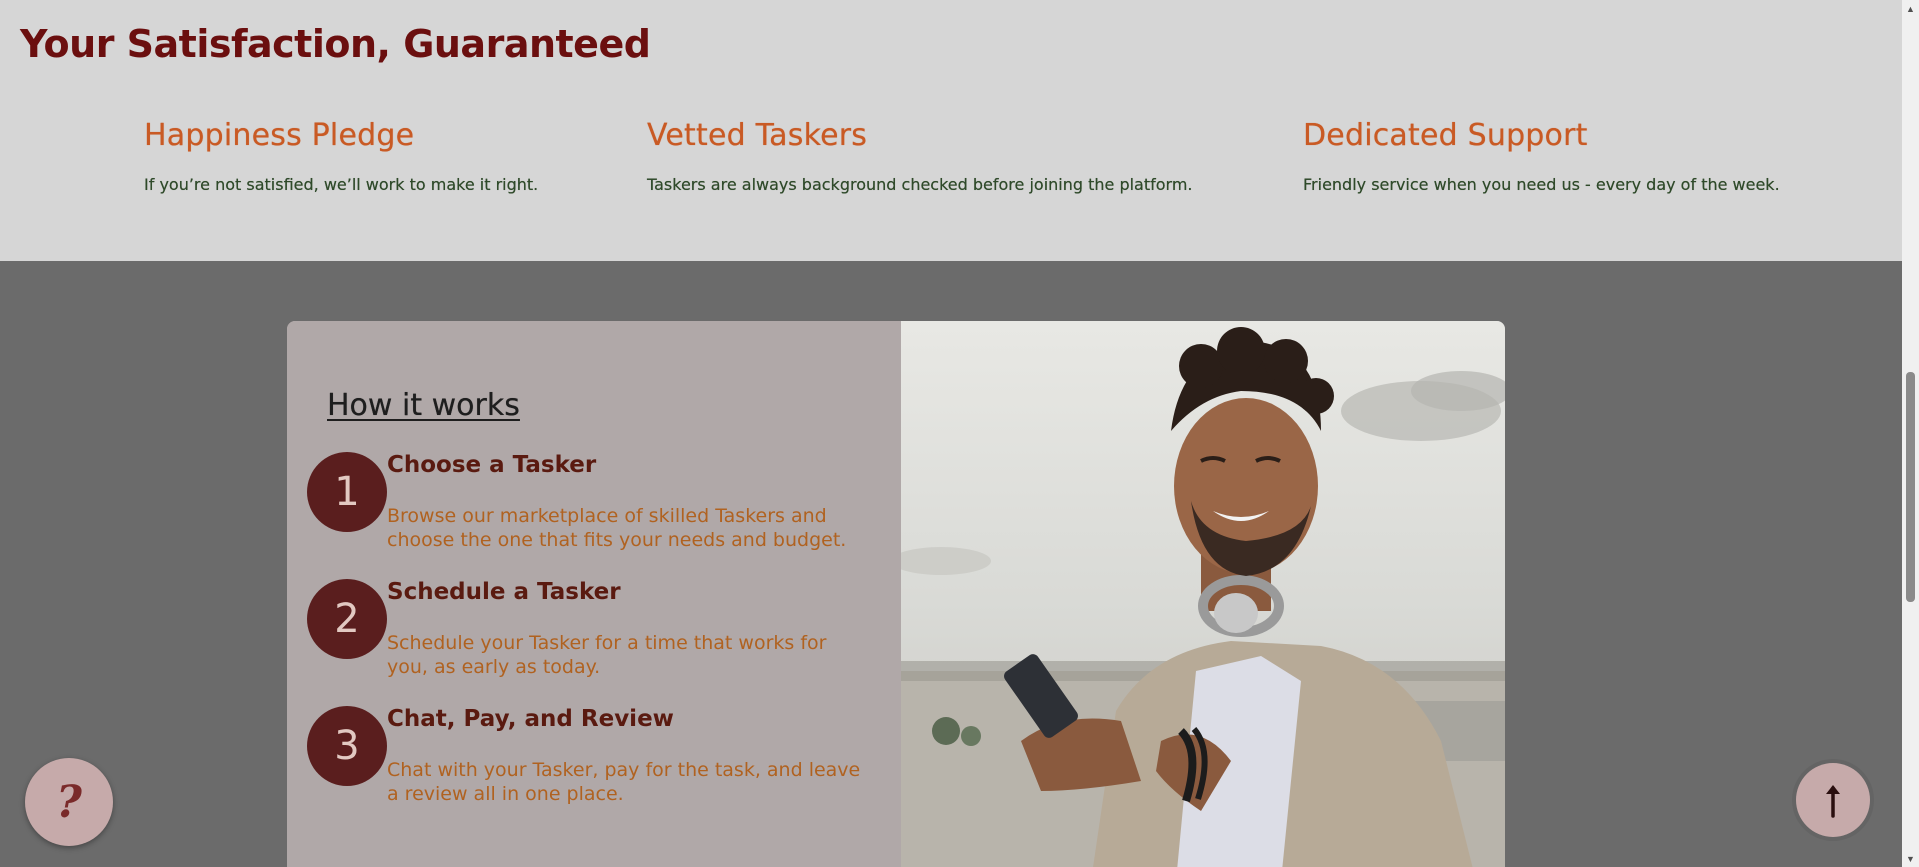  What do you see at coordinates (1445, 135) in the screenshot?
I see `feature-title: Dedicated Support` at bounding box center [1445, 135].